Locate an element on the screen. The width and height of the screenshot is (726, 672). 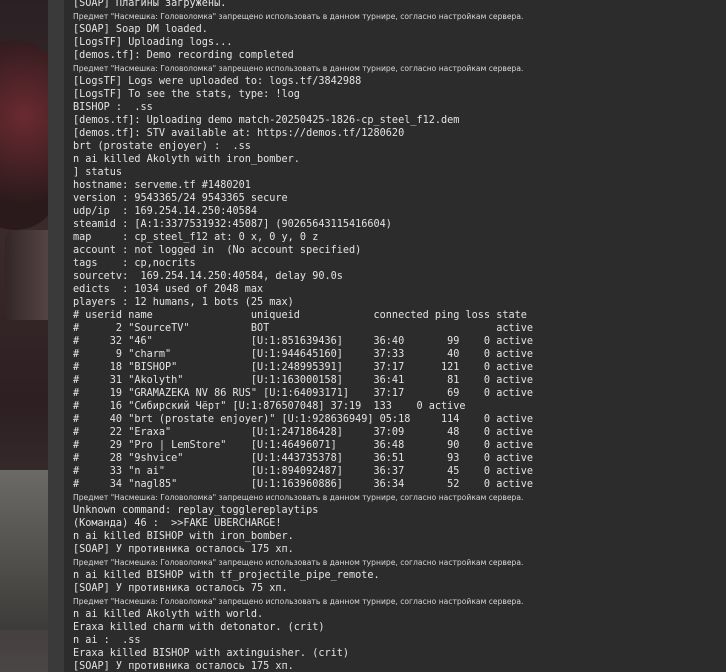
console-line: brt (prostate enjoyer) : .ss is located at coordinates (162, 146).